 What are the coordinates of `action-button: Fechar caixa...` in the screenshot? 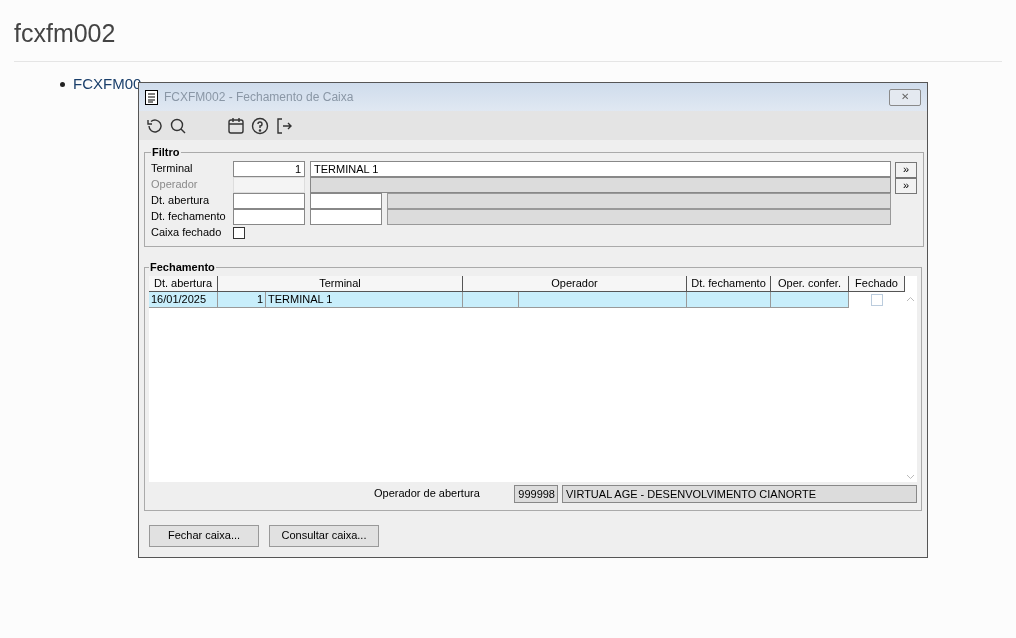 It's located at (204, 535).